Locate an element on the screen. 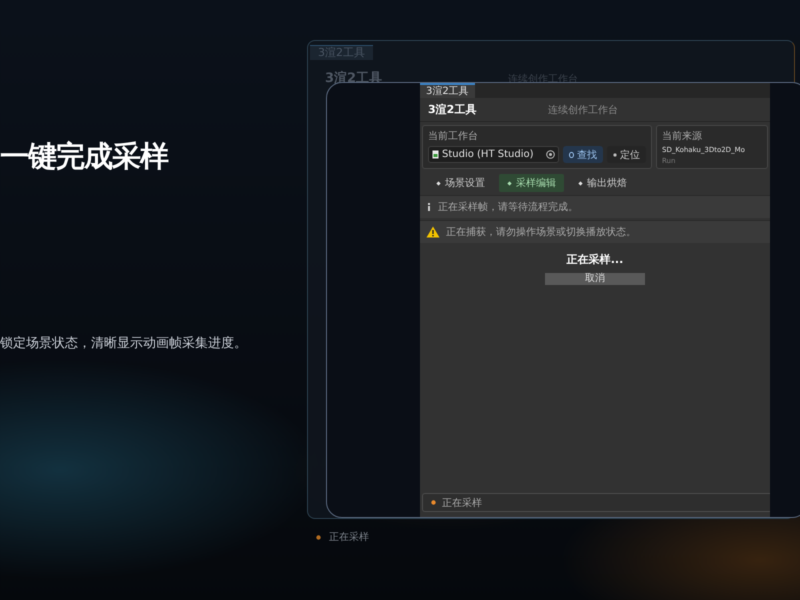 This screenshot has height=600, width=800. mode-tab: 场景设置 is located at coordinates (460, 183).